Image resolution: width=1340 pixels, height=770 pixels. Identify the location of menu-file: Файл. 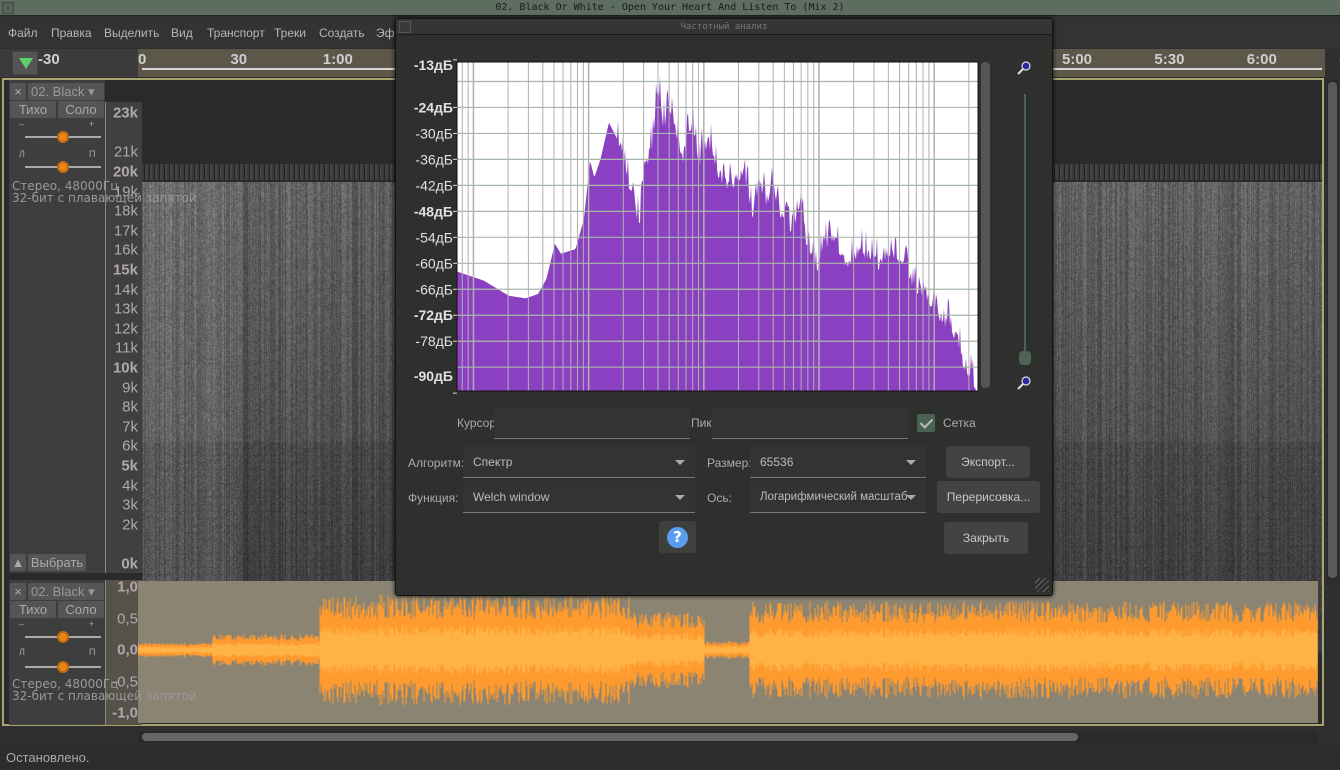
(23, 33).